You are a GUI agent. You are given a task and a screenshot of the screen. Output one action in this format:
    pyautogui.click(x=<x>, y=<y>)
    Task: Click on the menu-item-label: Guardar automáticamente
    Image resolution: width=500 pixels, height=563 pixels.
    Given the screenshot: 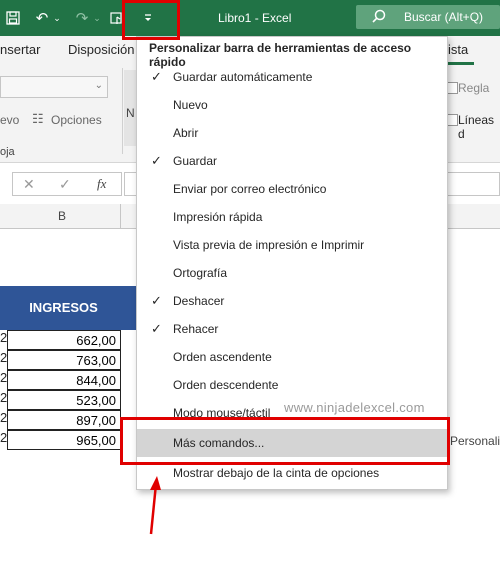 What is the action you would take?
    pyautogui.click(x=243, y=77)
    